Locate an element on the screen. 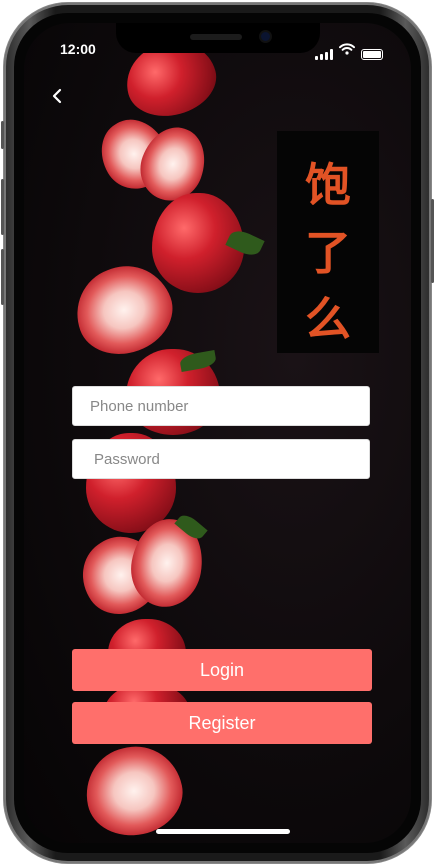 The width and height of the screenshot is (439, 868). speaker-grille is located at coordinates (216, 37).